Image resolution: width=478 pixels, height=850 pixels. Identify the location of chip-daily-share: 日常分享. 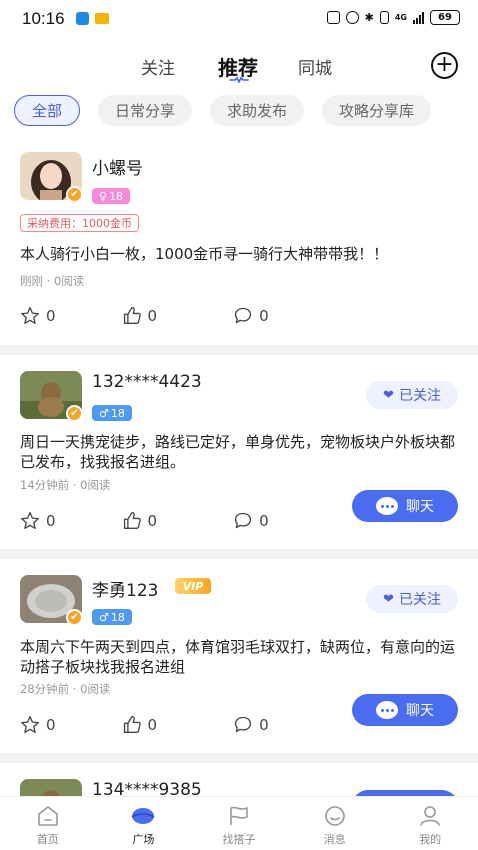
(145, 110).